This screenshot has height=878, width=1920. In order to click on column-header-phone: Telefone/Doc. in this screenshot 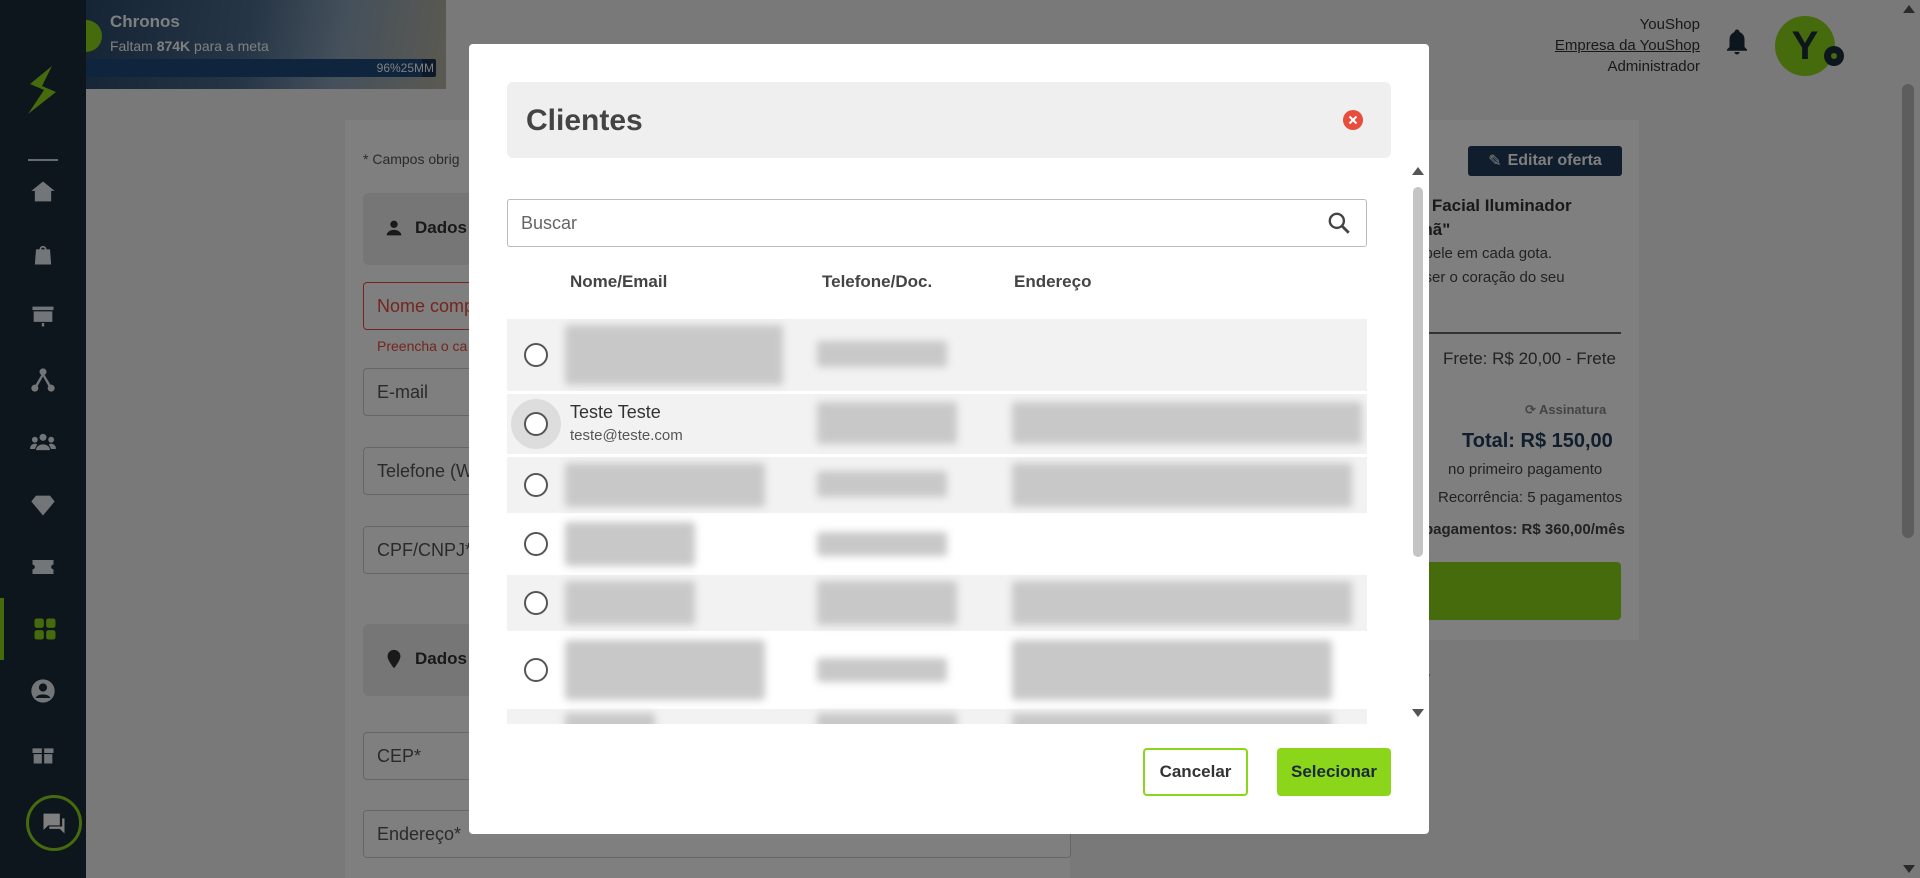, I will do `click(877, 281)`.